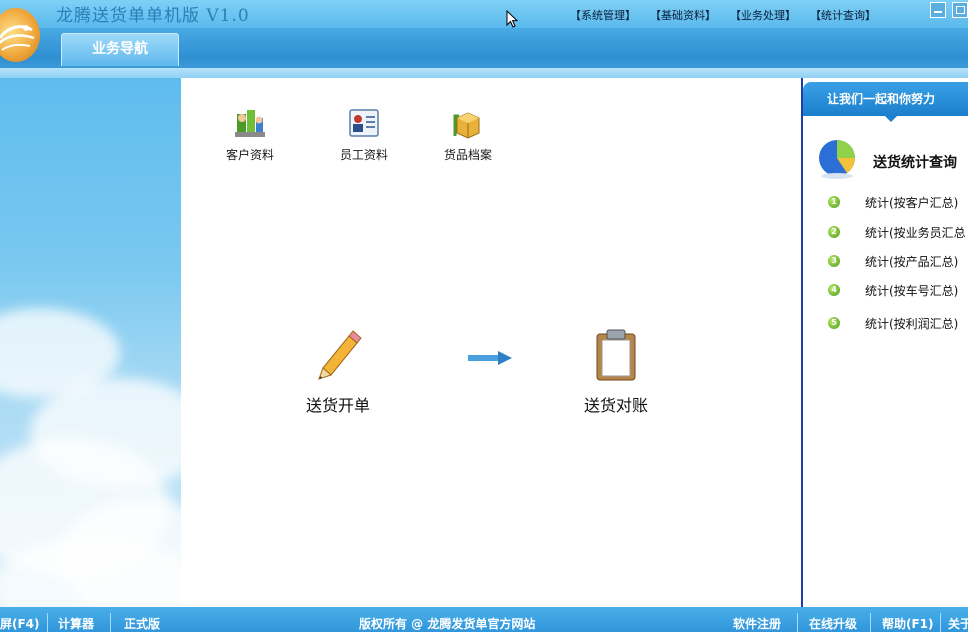 The height and width of the screenshot is (639, 968). I want to click on number-badge-icon: 3, so click(834, 261).